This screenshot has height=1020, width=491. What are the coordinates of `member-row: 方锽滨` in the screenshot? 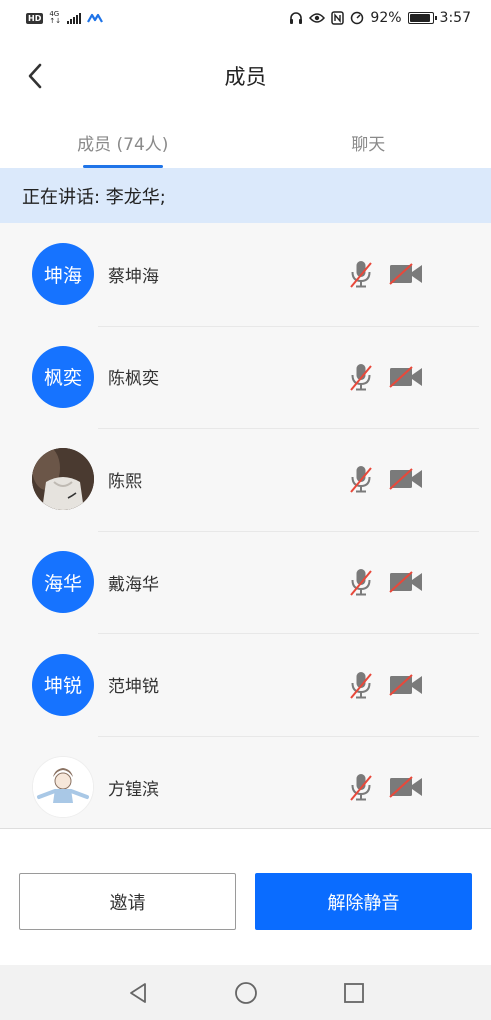 It's located at (245, 781).